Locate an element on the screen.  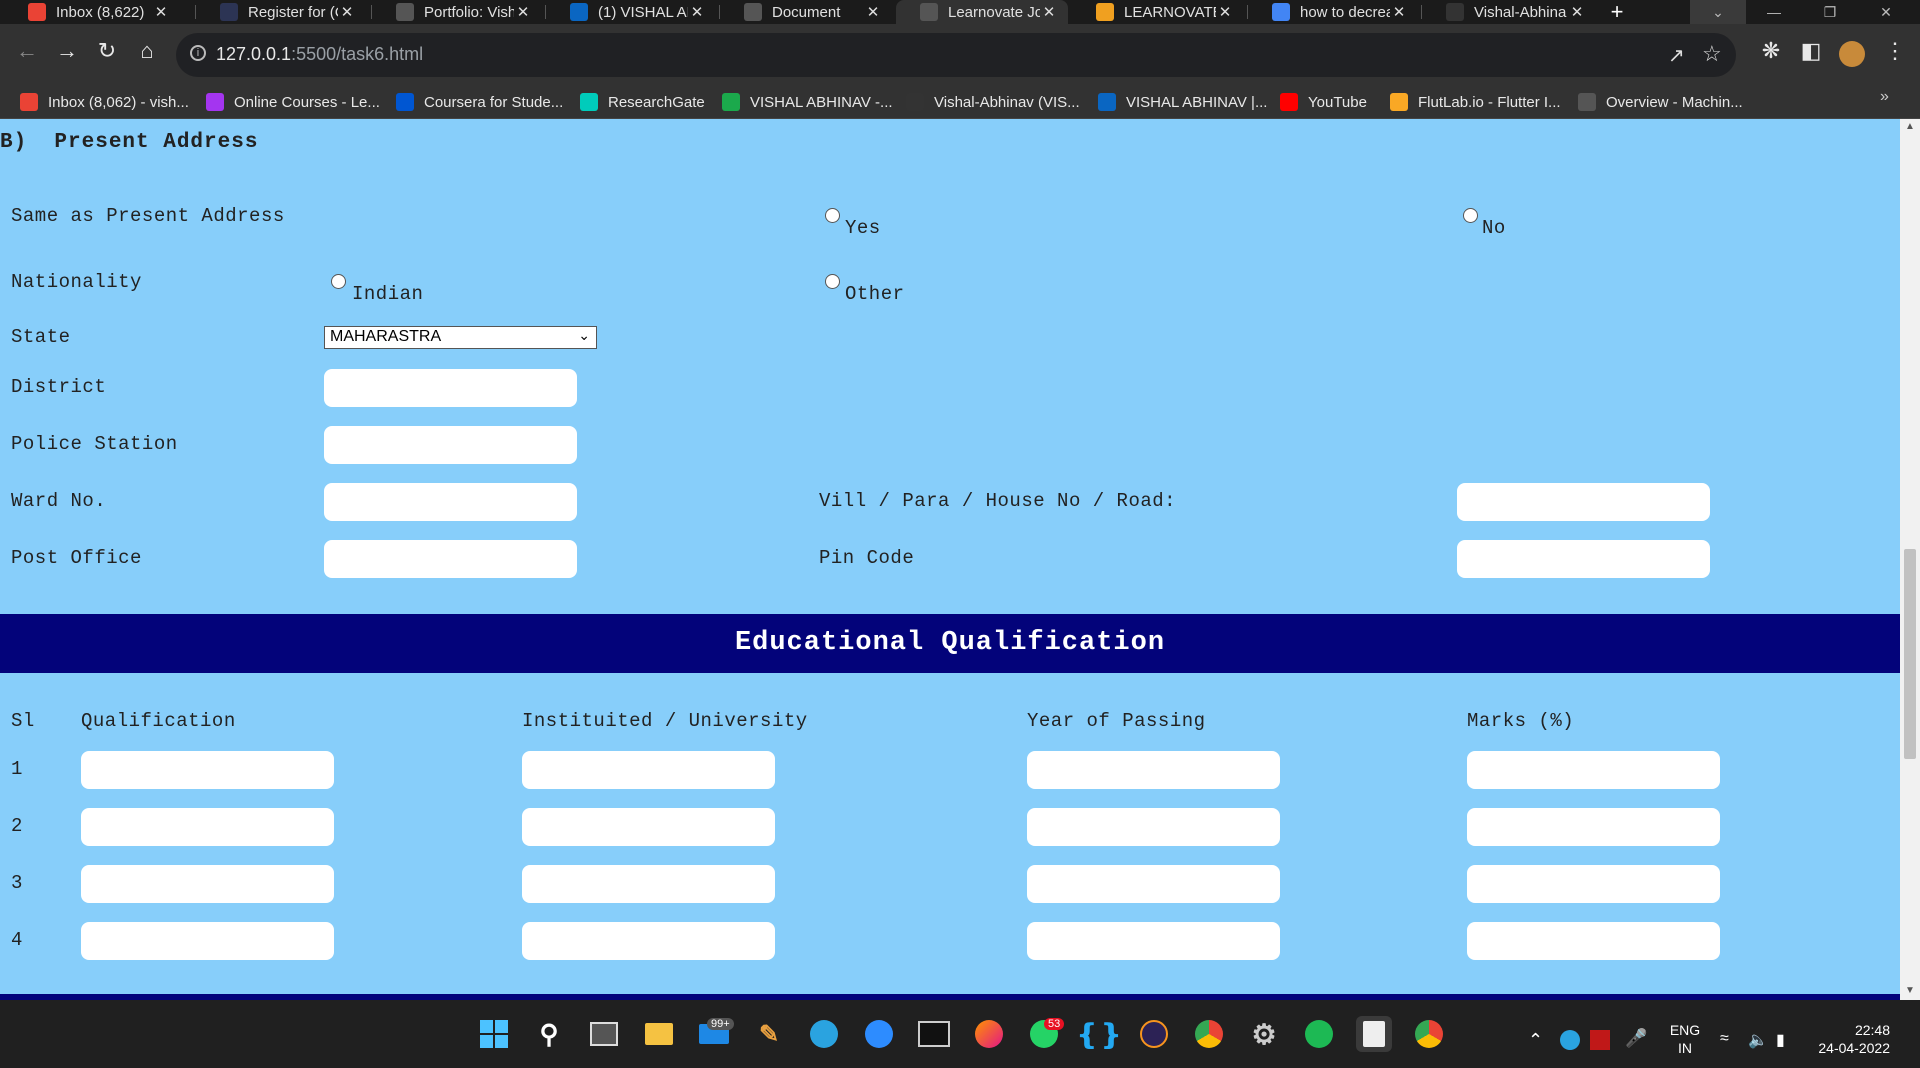
row-4-year-input is located at coordinates (1153, 941).